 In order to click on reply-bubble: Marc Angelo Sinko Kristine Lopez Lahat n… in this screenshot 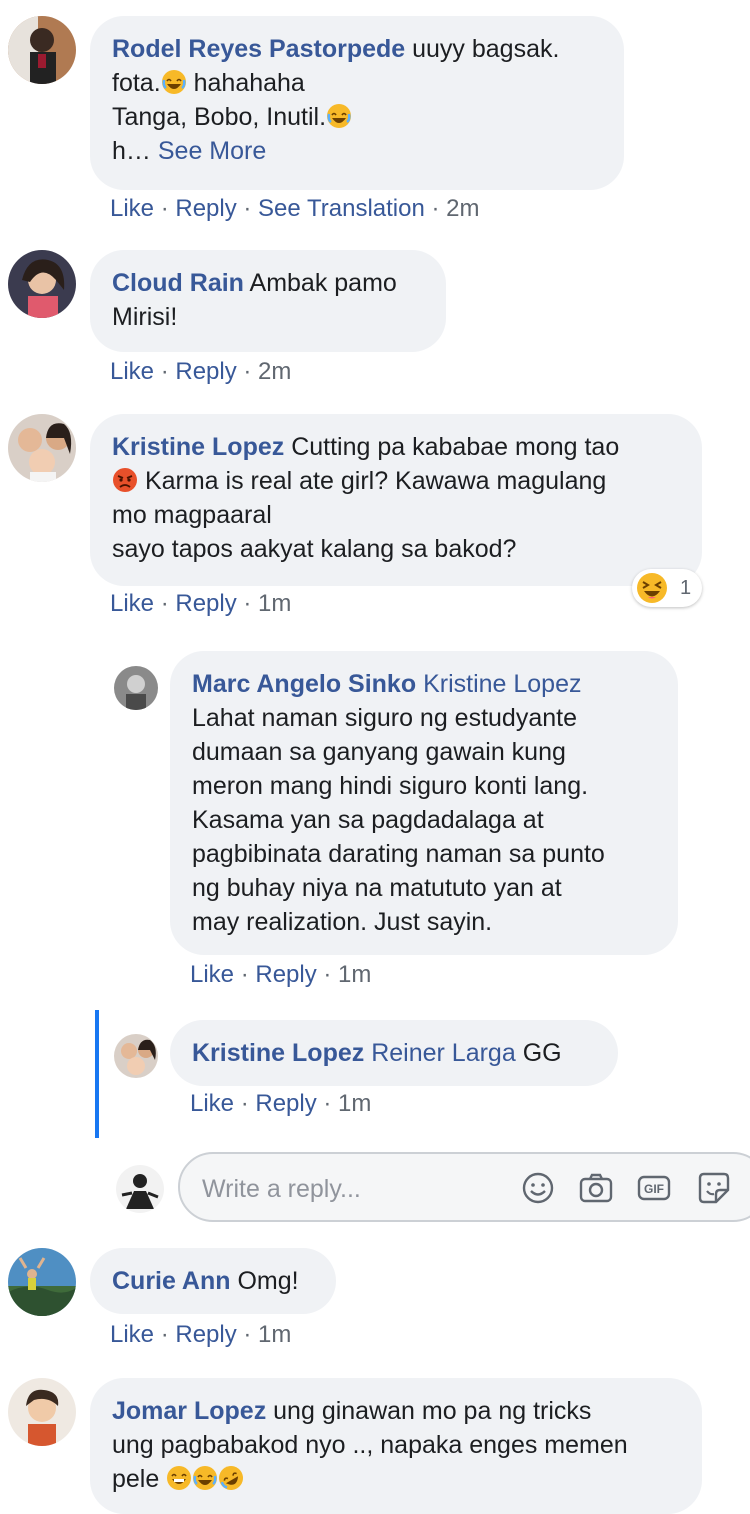, I will do `click(424, 803)`.